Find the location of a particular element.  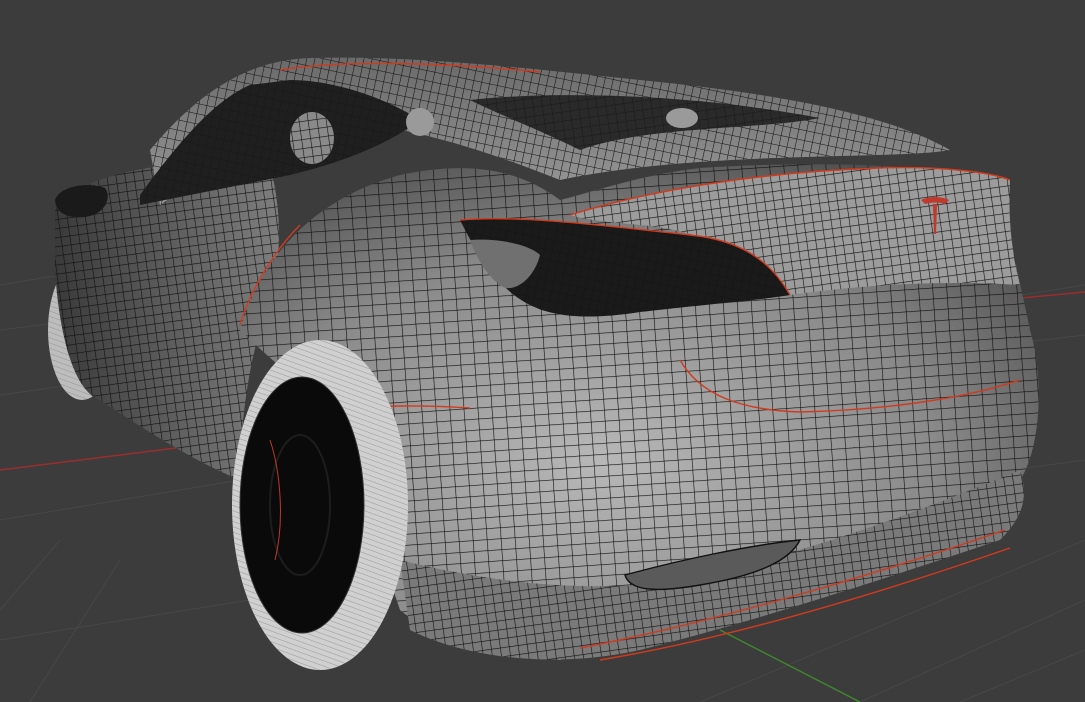

seat-headrest-far is located at coordinates (682, 118).